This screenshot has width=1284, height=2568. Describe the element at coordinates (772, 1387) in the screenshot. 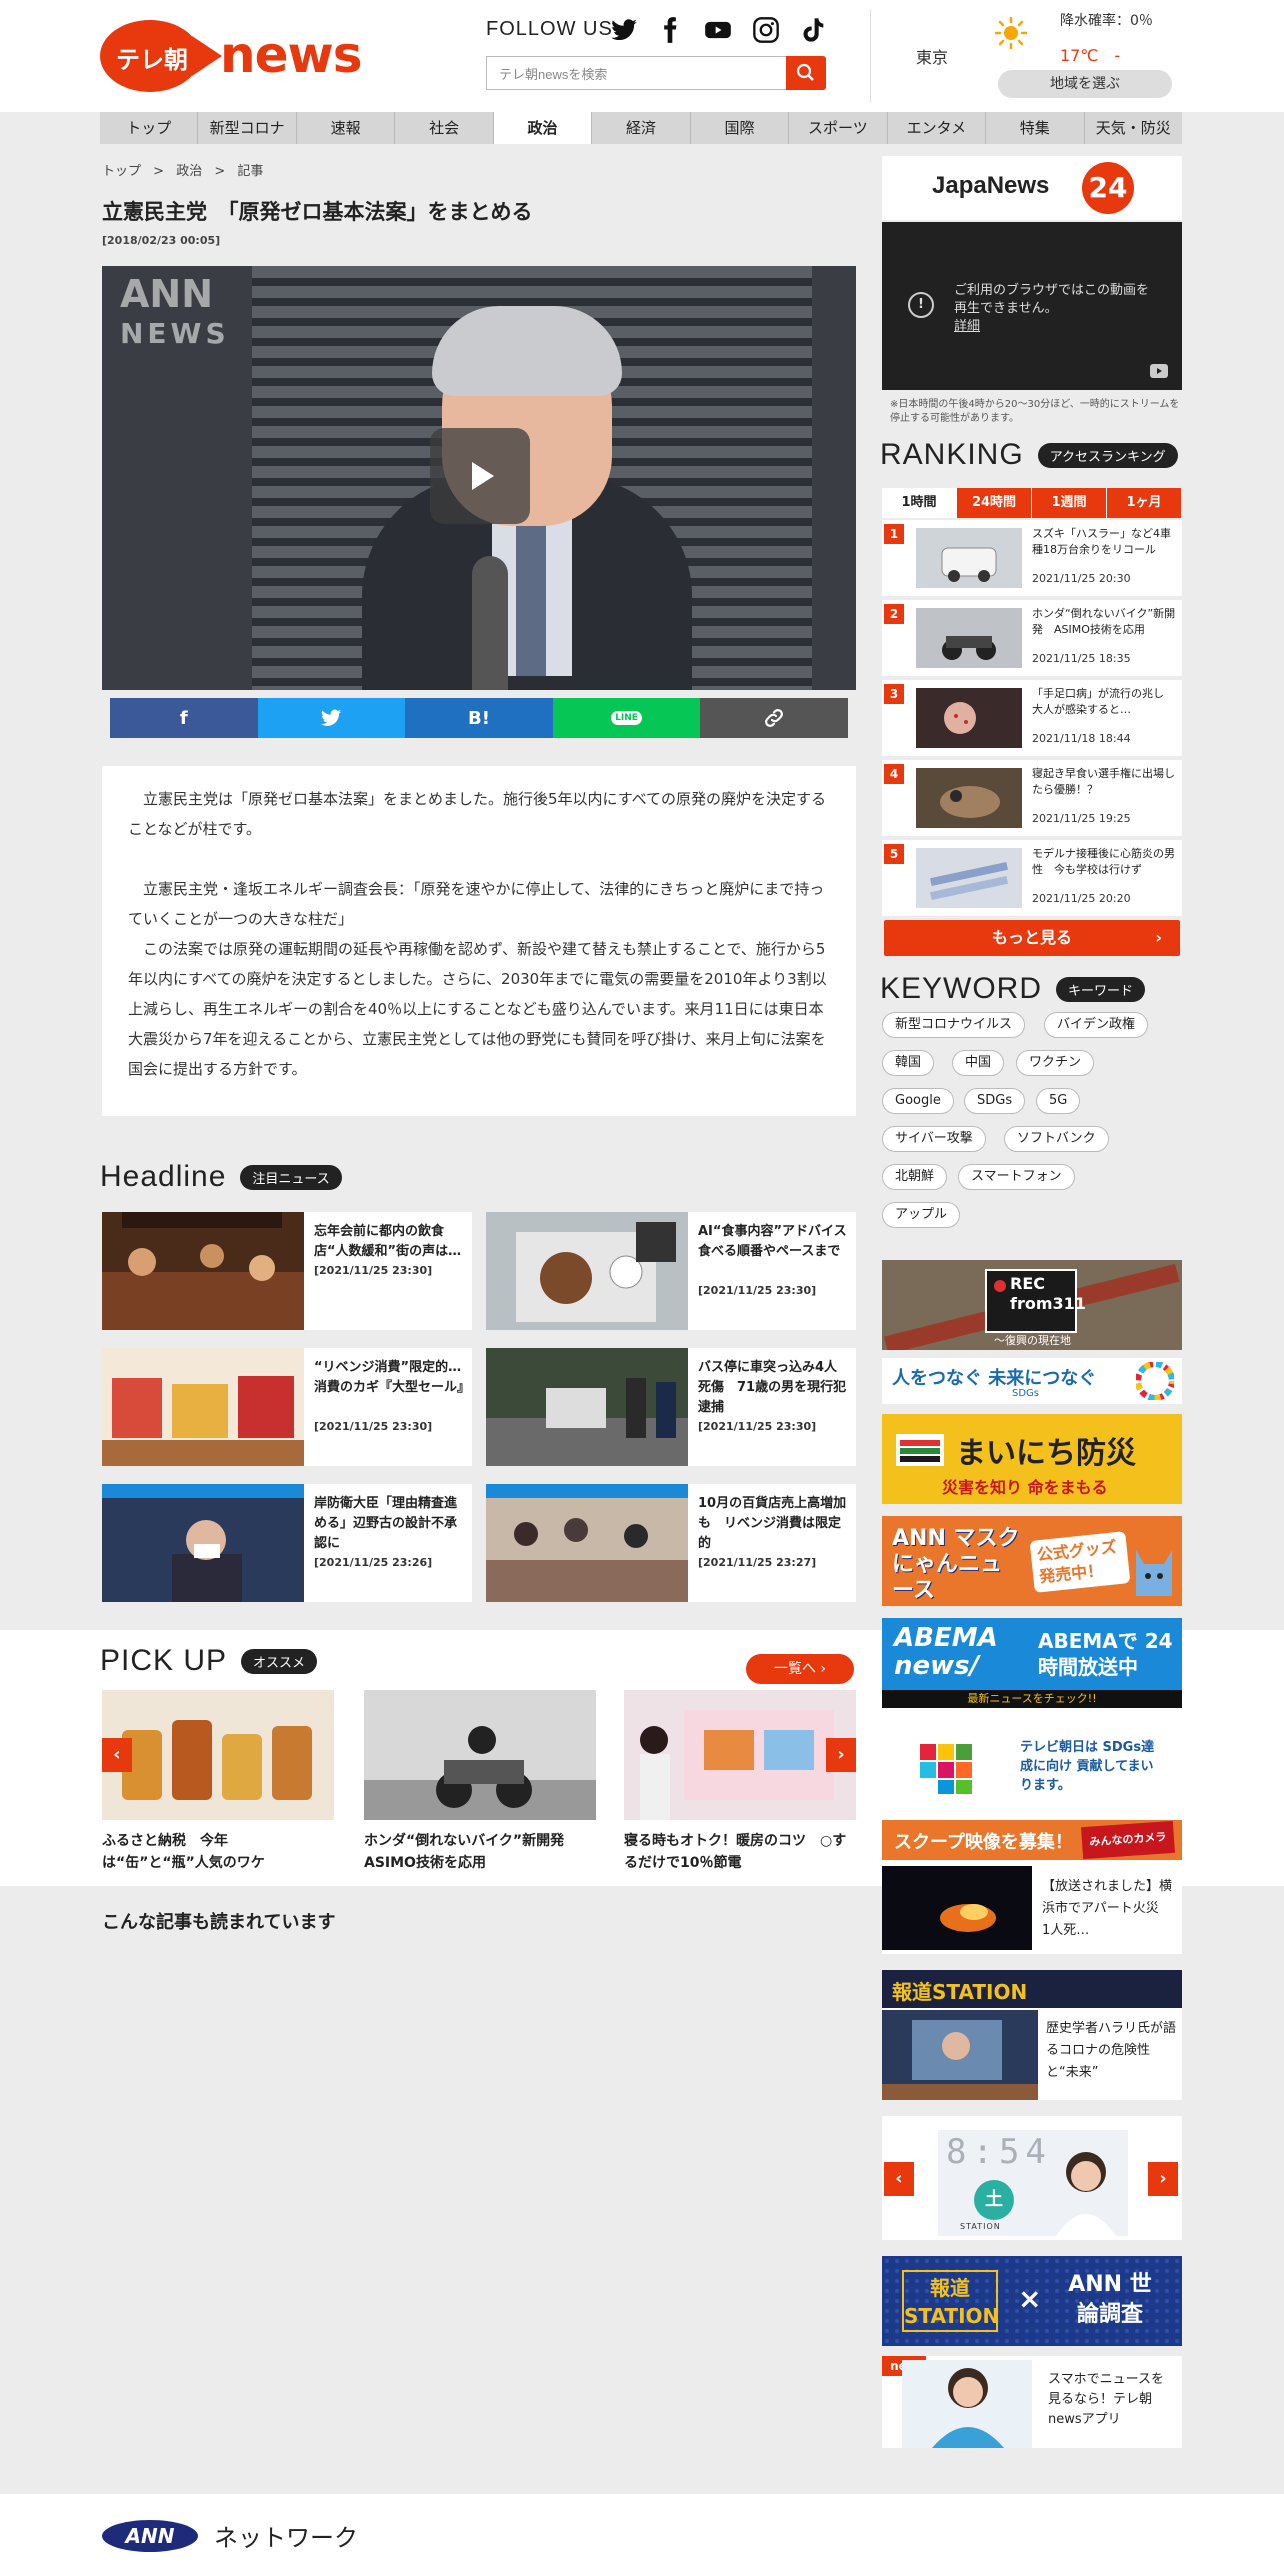

I see `headline-card-title: バス停に車突っ込み4人死傷 71歳の男を現行犯逮捕` at that location.